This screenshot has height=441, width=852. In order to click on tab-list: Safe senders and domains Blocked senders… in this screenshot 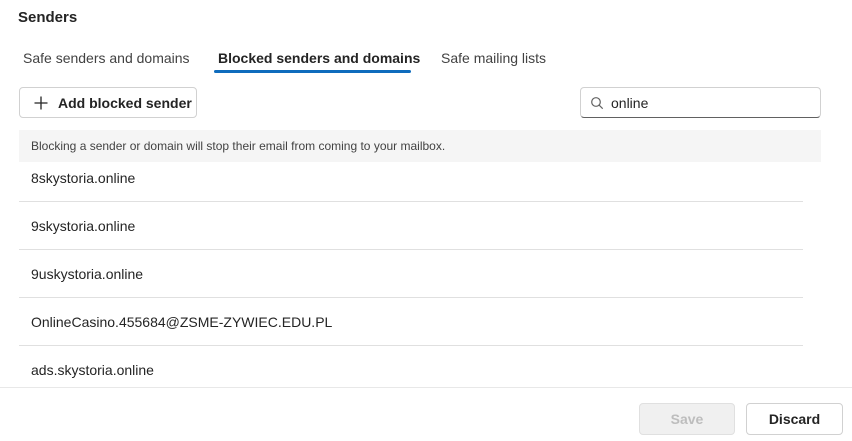, I will do `click(426, 61)`.